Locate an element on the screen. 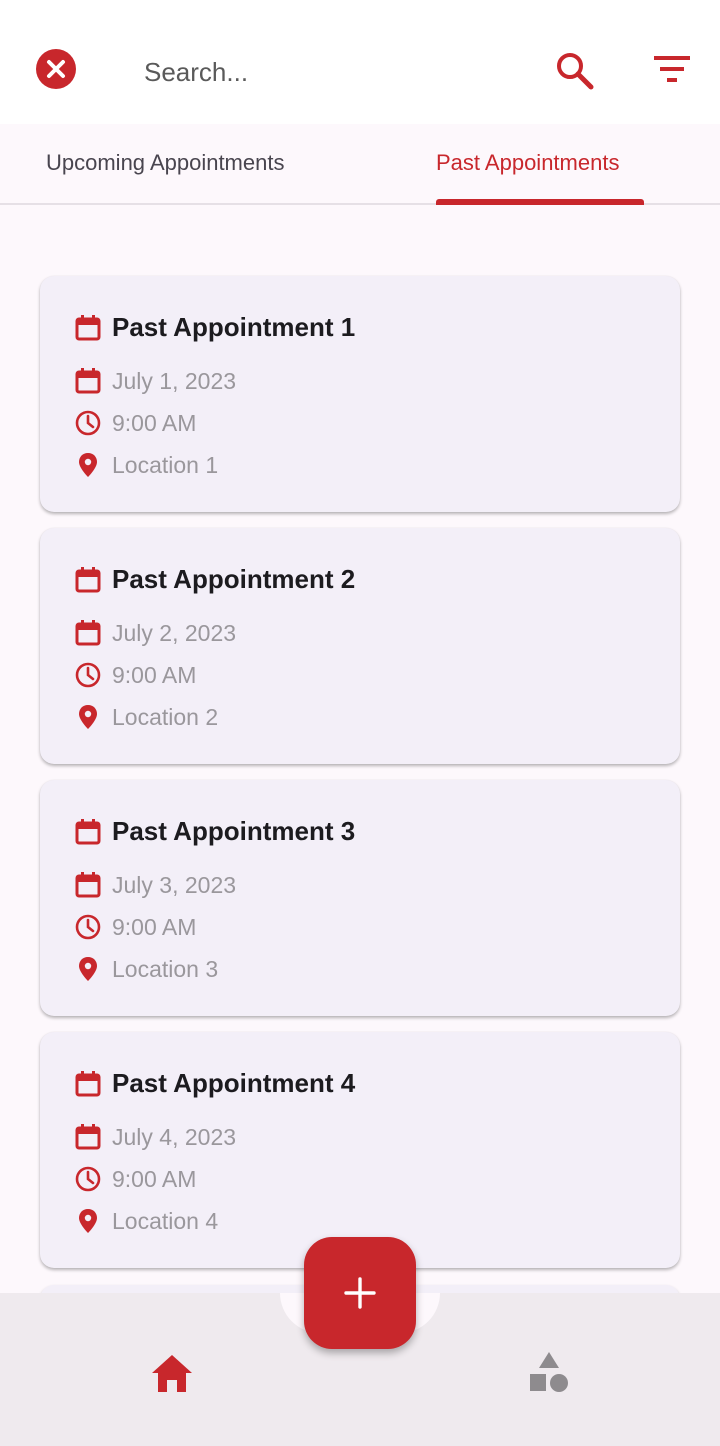 The image size is (720, 1446). filter-icon is located at coordinates (672, 69).